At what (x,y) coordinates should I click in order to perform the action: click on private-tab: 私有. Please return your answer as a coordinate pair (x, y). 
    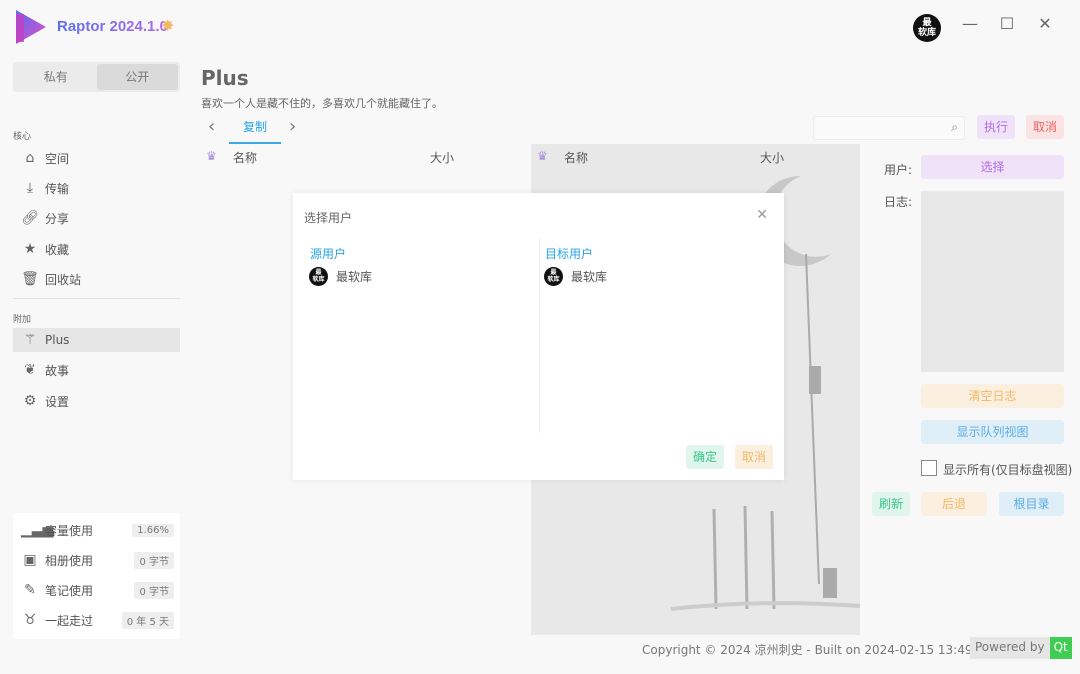
    Looking at the image, I should click on (56, 77).